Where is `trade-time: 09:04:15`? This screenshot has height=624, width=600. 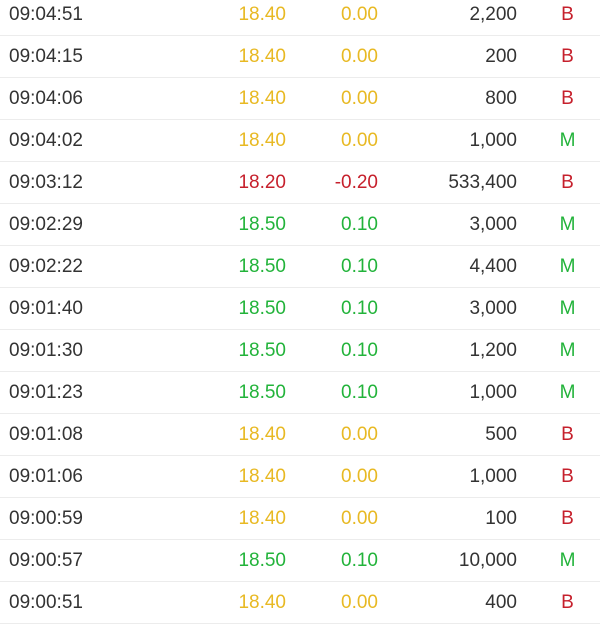
trade-time: 09:04:15 is located at coordinates (46, 56).